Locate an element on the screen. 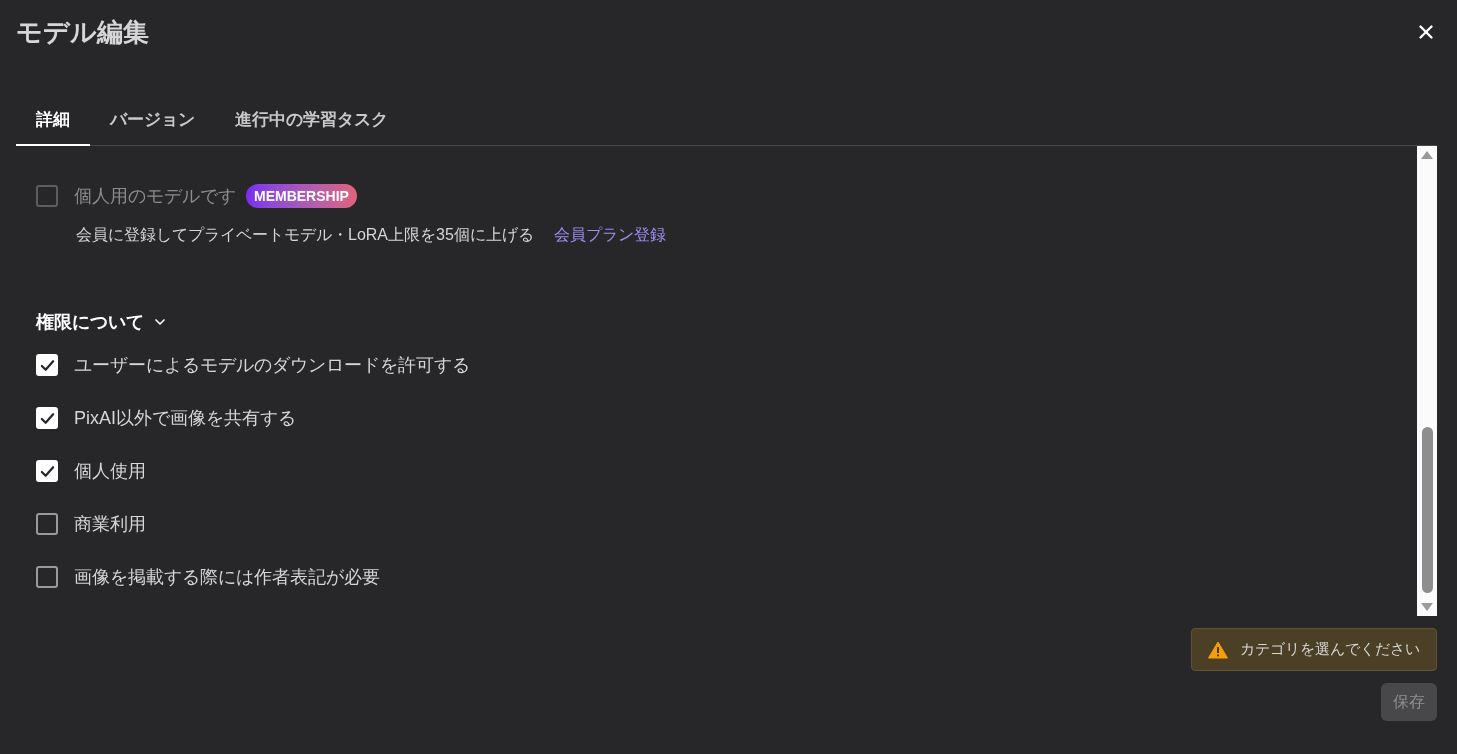 This screenshot has width=1457, height=754. scroll-down-arrow-icon is located at coordinates (1427, 607).